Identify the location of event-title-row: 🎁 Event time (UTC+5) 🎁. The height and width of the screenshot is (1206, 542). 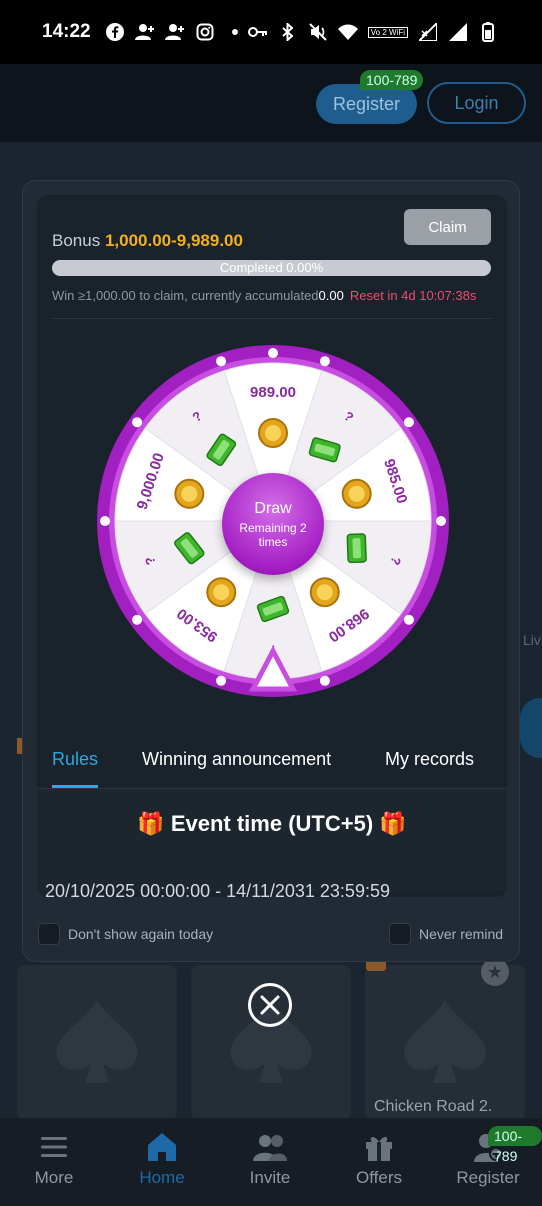
(272, 824).